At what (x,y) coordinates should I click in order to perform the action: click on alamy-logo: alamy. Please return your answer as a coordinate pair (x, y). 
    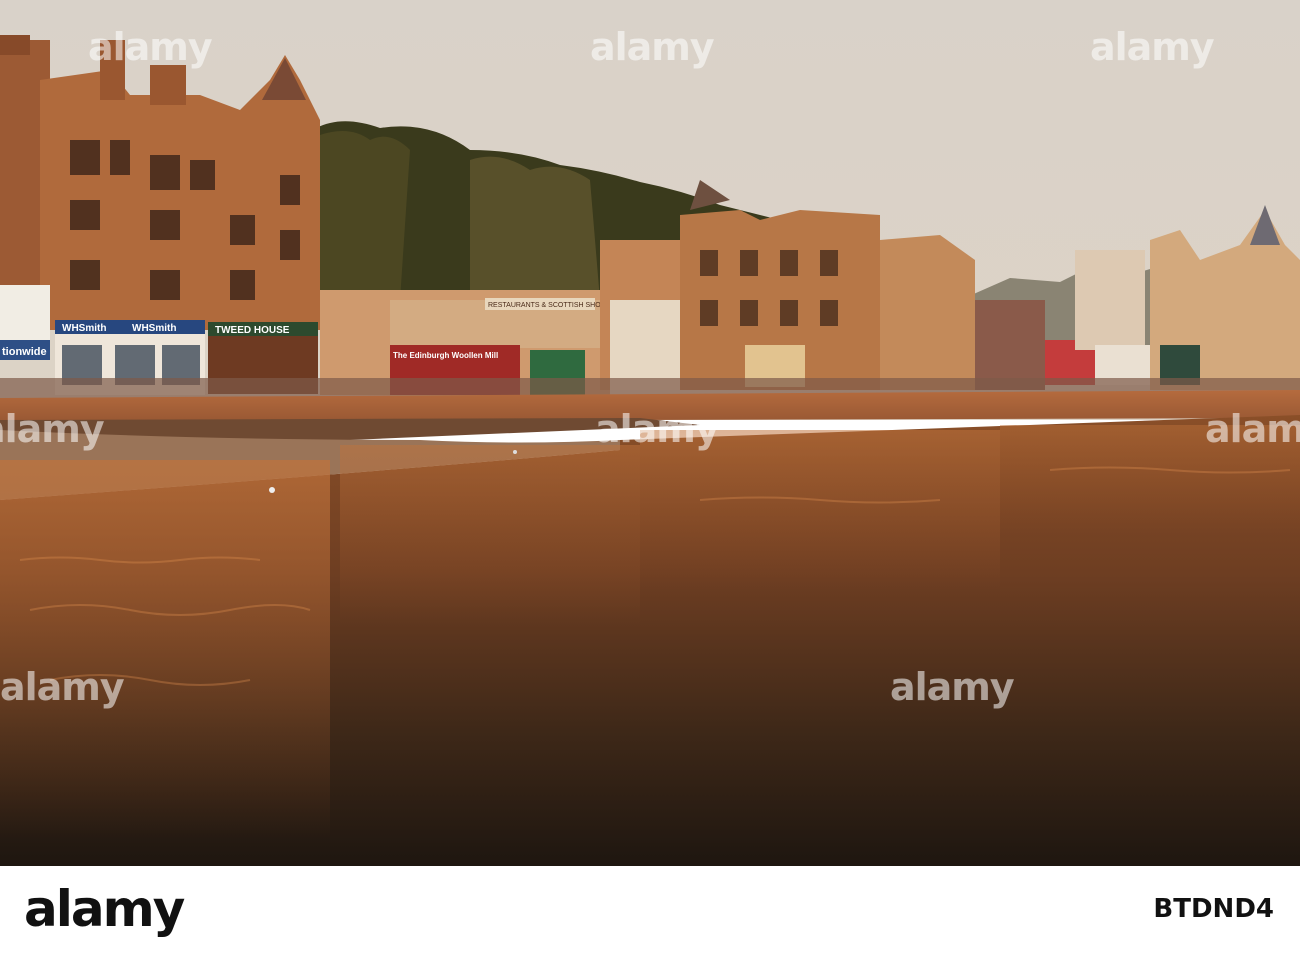
    Looking at the image, I should click on (104, 909).